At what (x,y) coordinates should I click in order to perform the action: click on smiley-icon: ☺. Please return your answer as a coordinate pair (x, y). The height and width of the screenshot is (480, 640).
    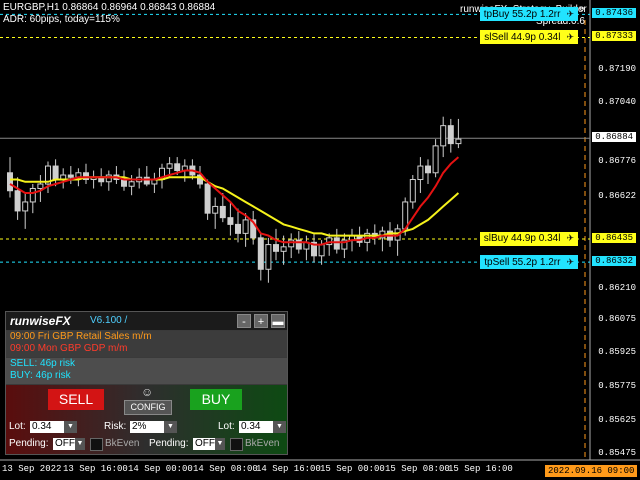
    Looking at the image, I should click on (147, 392).